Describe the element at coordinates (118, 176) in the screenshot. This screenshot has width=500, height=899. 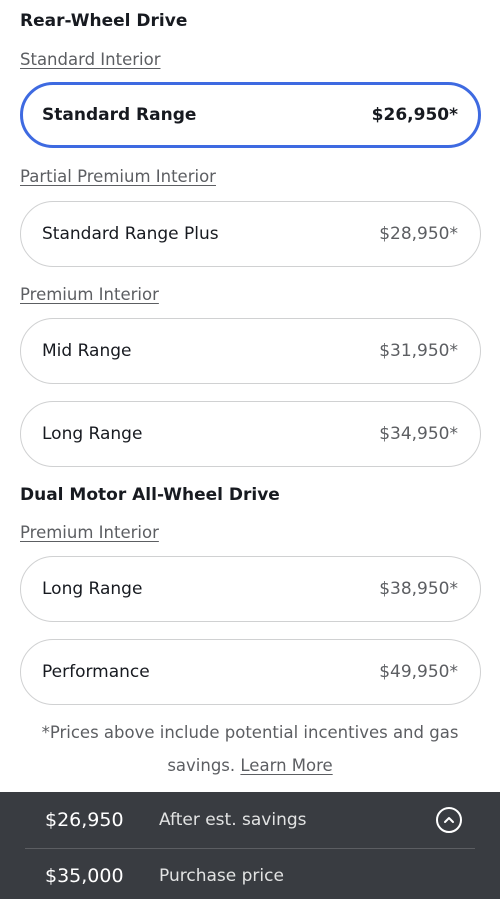
I see `partial-premium-interior-link: Partial Premium Interior` at that location.